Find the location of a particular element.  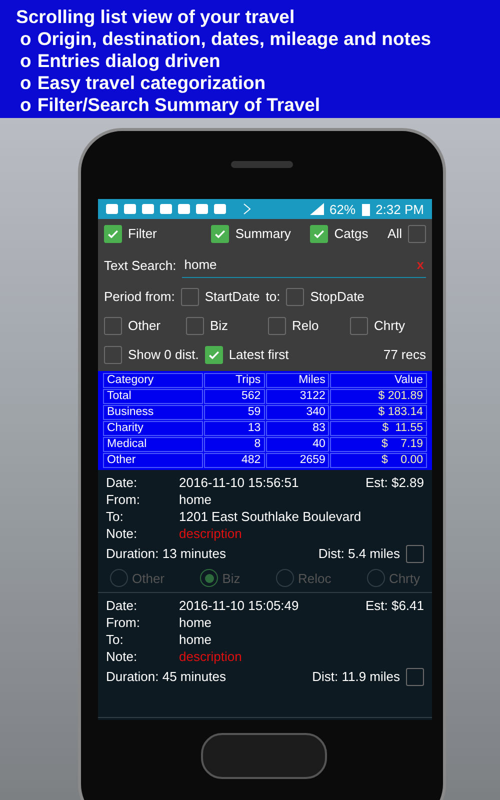

estimate: Est: $2.89 is located at coordinates (394, 482).